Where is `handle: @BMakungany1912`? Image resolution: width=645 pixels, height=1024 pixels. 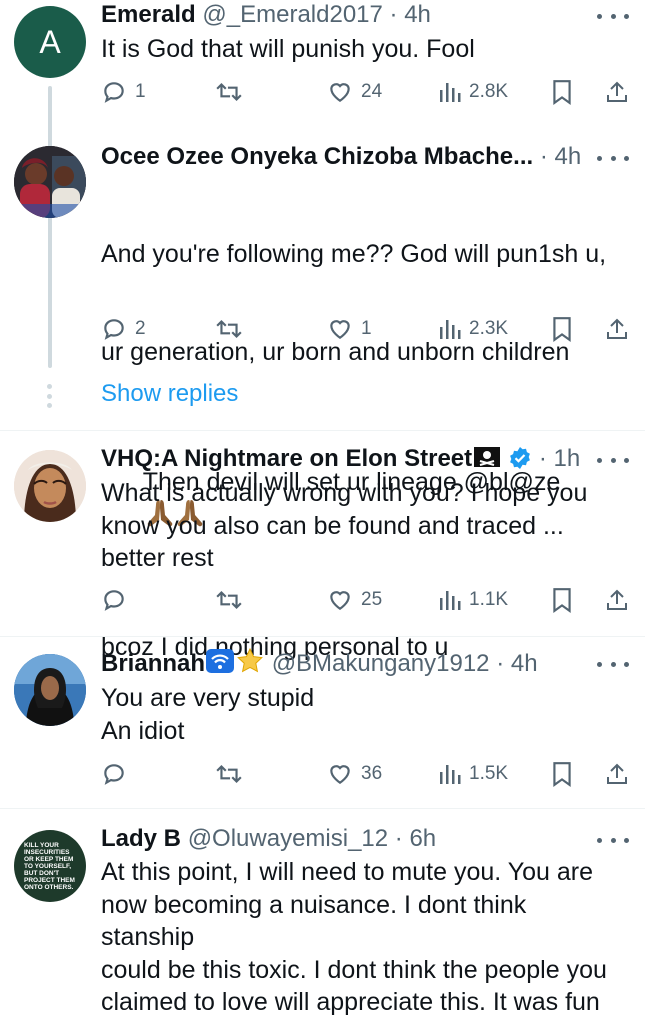 handle: @BMakungany1912 is located at coordinates (381, 663).